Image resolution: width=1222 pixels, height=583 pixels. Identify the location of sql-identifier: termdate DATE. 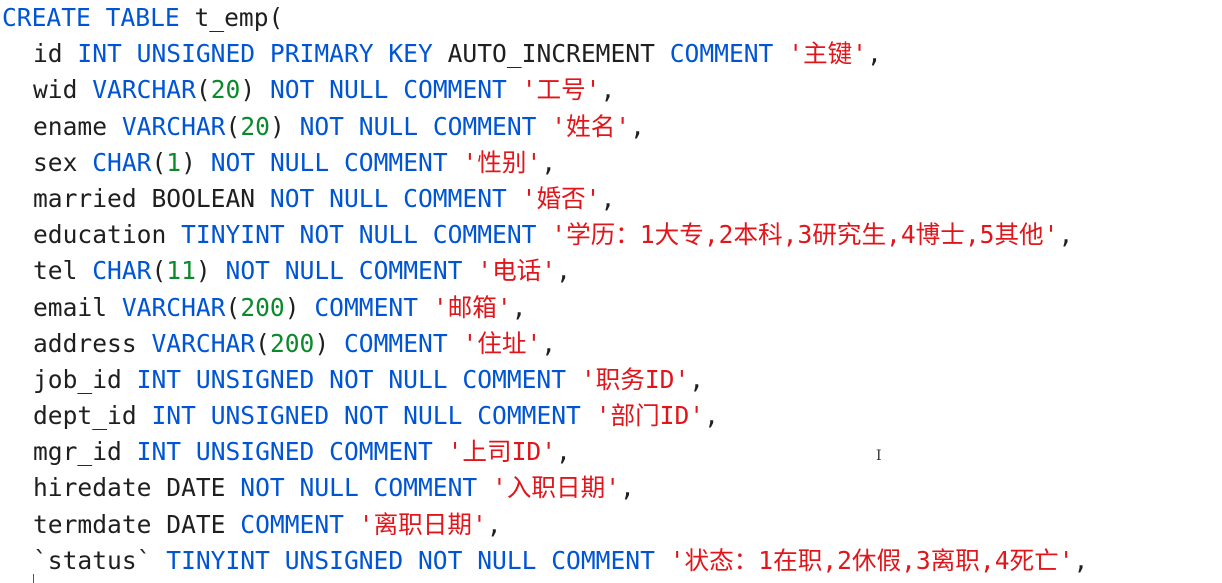
(137, 524).